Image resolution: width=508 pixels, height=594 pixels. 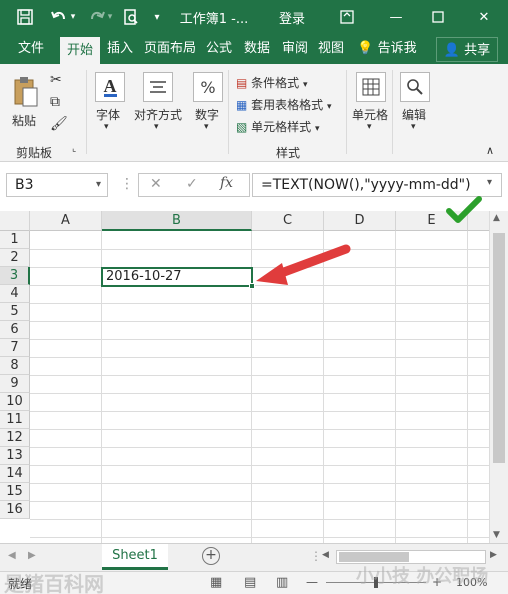 I want to click on tab-data: 数据, so click(x=257, y=49).